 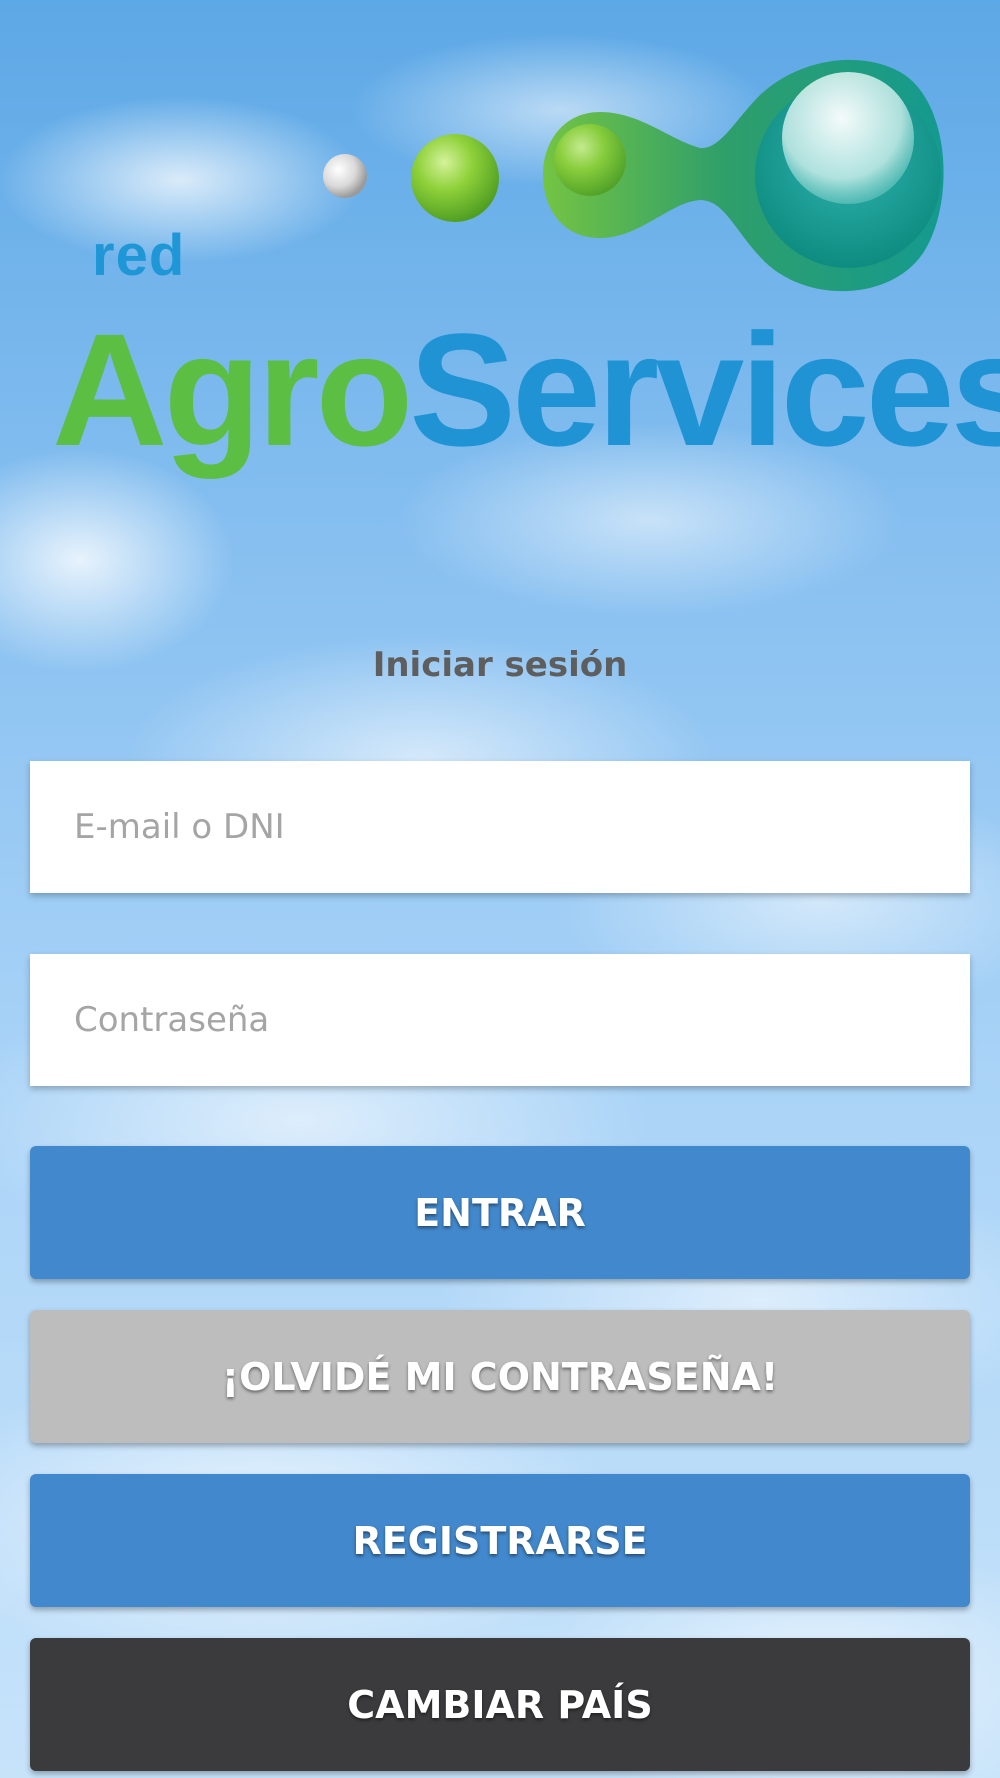 I want to click on logo-agro-text: Agro, so click(x=232, y=389).